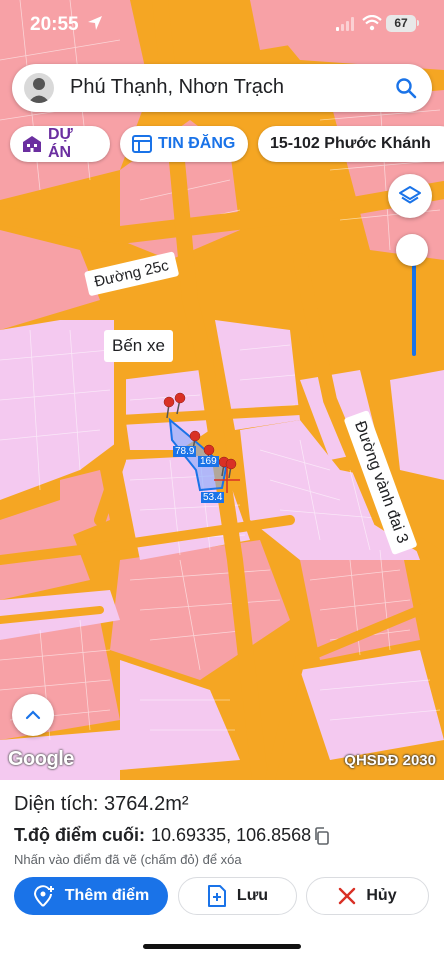 Image resolution: width=444 pixels, height=960 pixels. I want to click on google-attribution: Google, so click(41, 759).